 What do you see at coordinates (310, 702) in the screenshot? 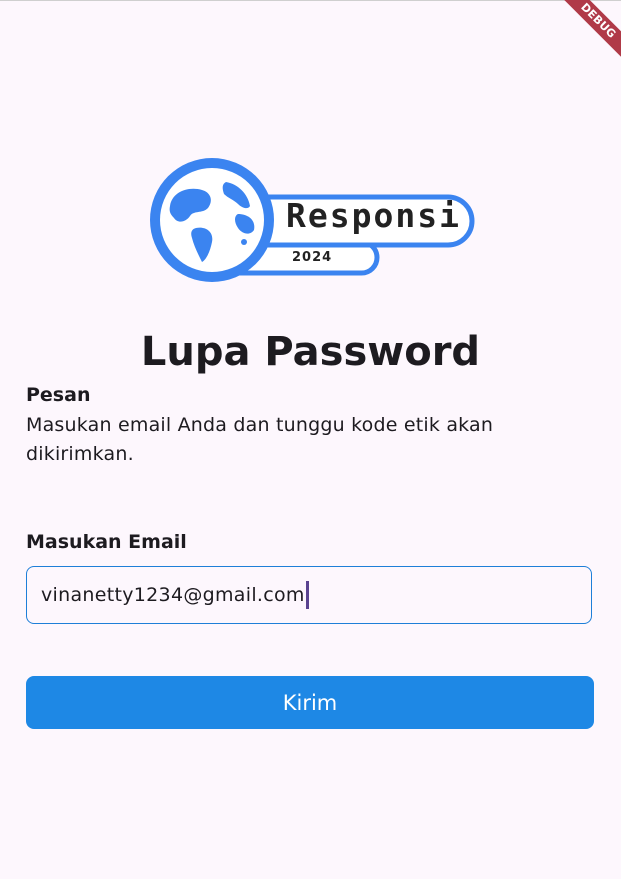
I see `submit-button: Kirim` at bounding box center [310, 702].